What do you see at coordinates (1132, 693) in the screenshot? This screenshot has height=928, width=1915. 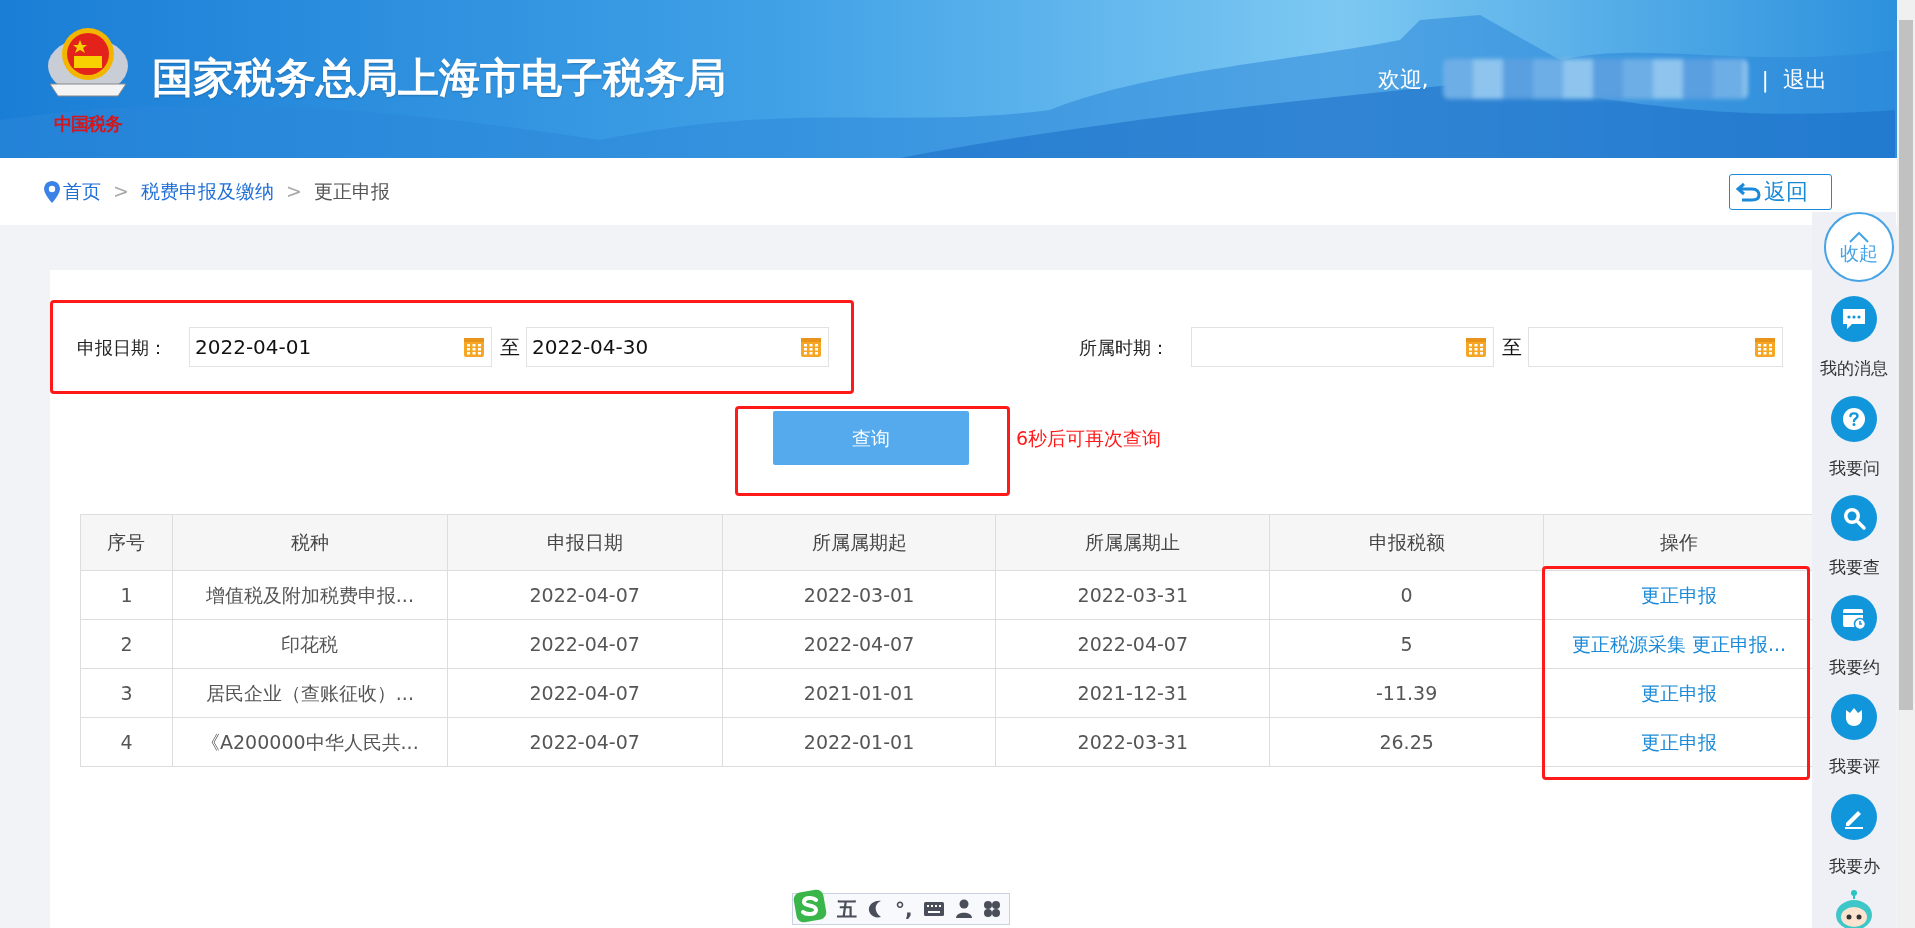 I see `table-cell: 2021-12-31` at bounding box center [1132, 693].